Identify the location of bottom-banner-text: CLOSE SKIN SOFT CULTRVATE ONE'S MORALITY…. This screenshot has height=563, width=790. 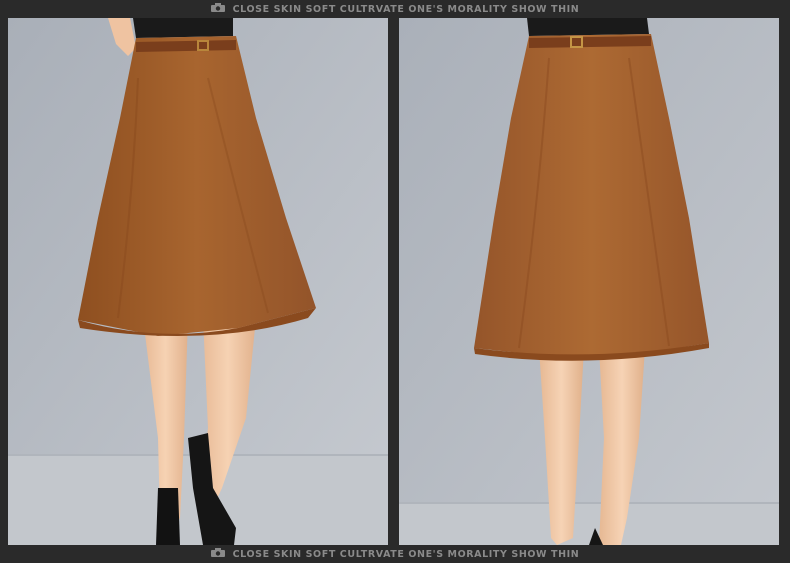
(406, 554).